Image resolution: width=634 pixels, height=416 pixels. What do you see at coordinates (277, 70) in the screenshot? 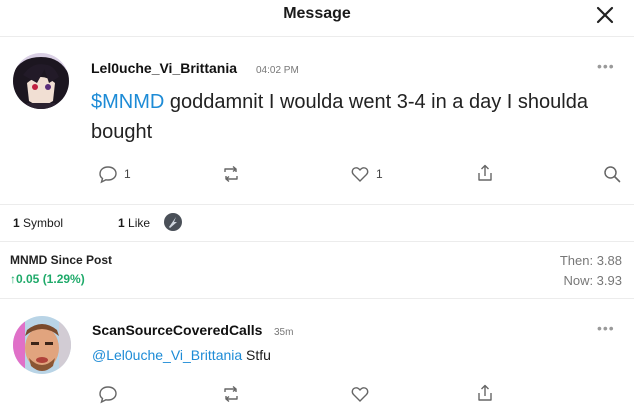
I see `post-timestamp: 04:02 PM` at bounding box center [277, 70].